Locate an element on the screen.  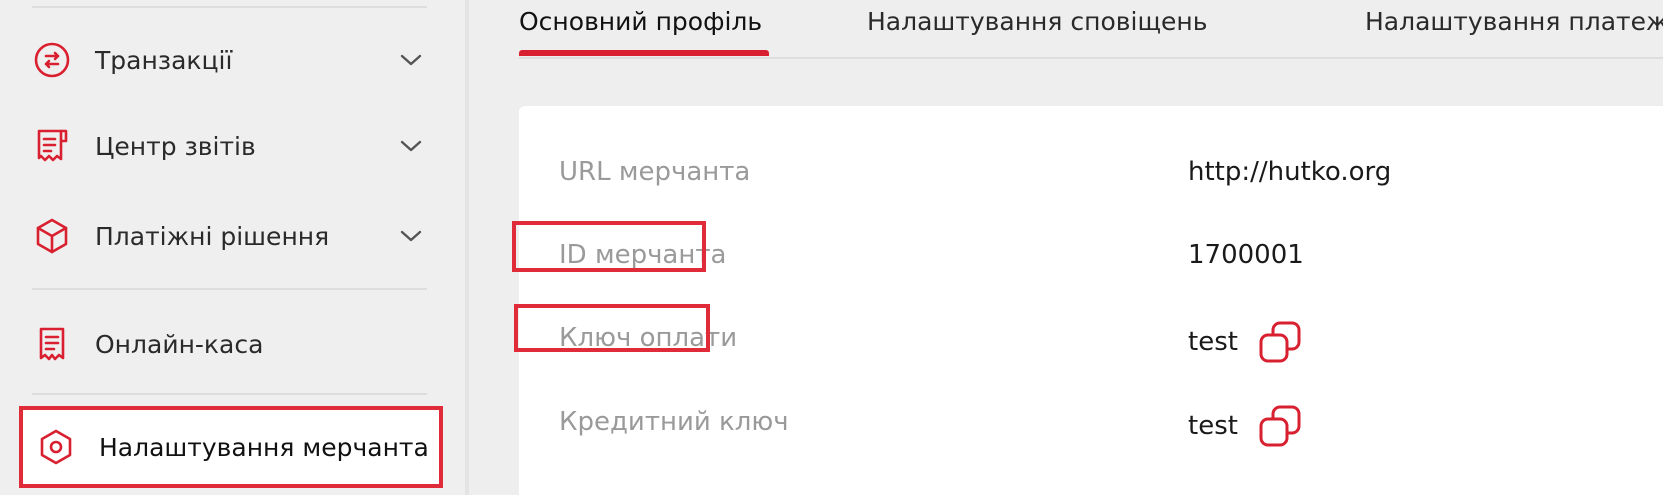
sidebar-item-label: Налаштування мерчанта is located at coordinates (264, 447).